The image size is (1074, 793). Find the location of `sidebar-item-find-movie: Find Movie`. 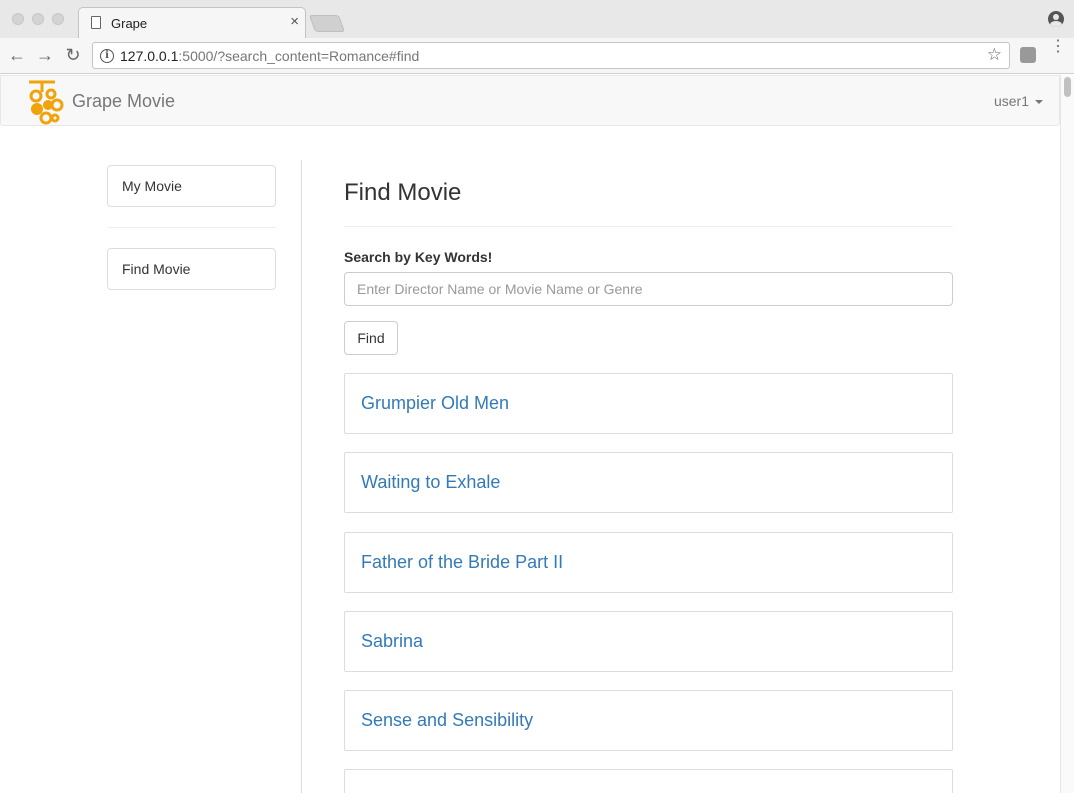

sidebar-item-find-movie: Find Movie is located at coordinates (191, 269).